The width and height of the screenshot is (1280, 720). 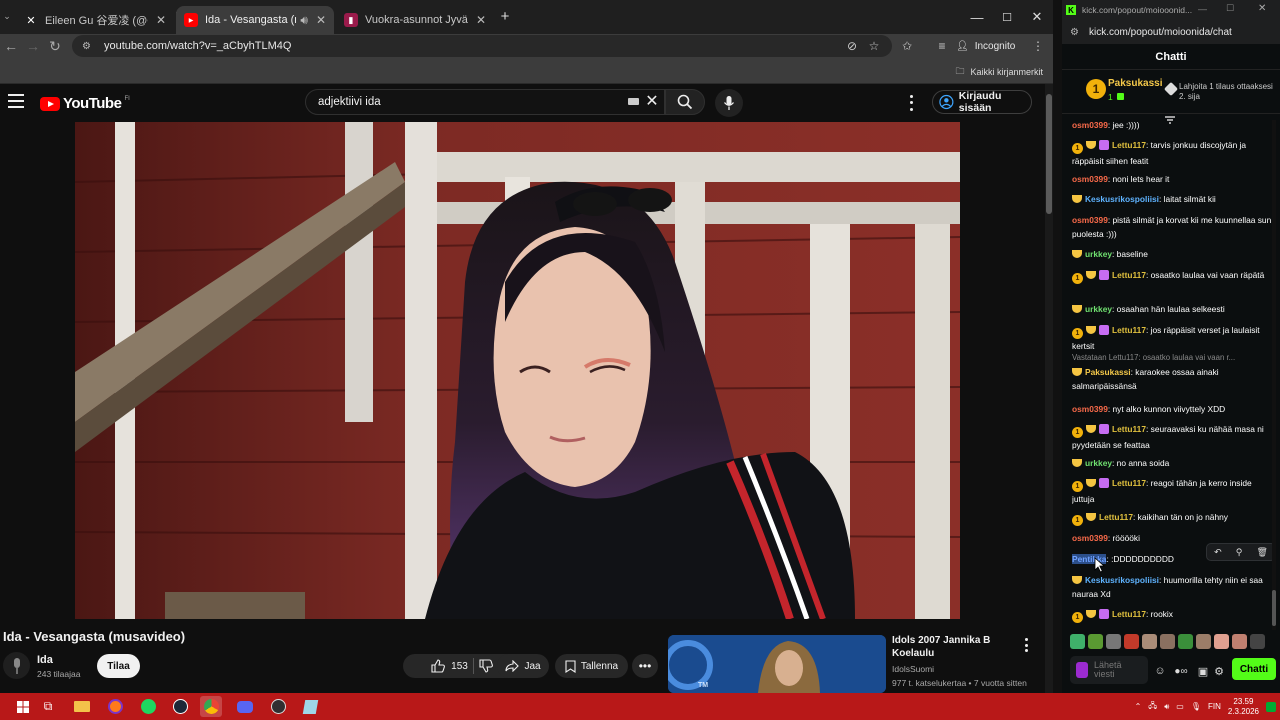 I want to click on notepad-icon, so click(x=310, y=706).